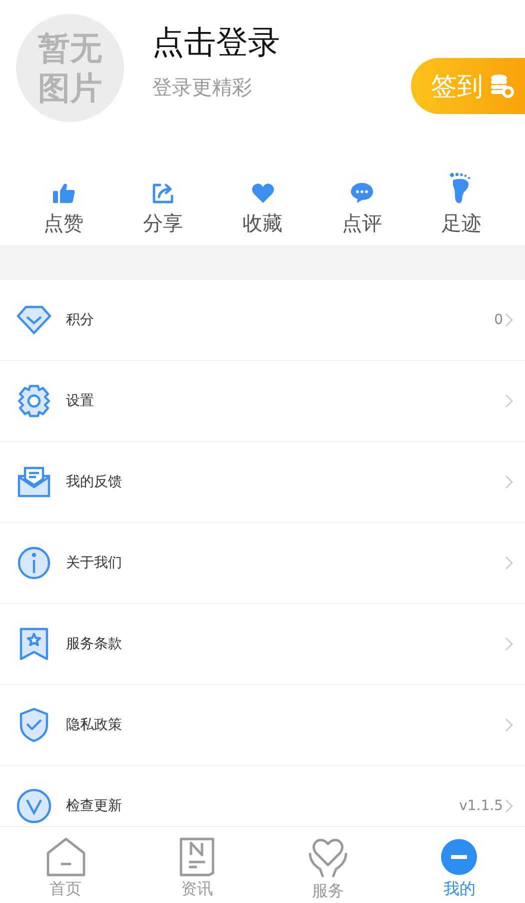 Image resolution: width=525 pixels, height=903 pixels. I want to click on diamond-icon, so click(34, 320).